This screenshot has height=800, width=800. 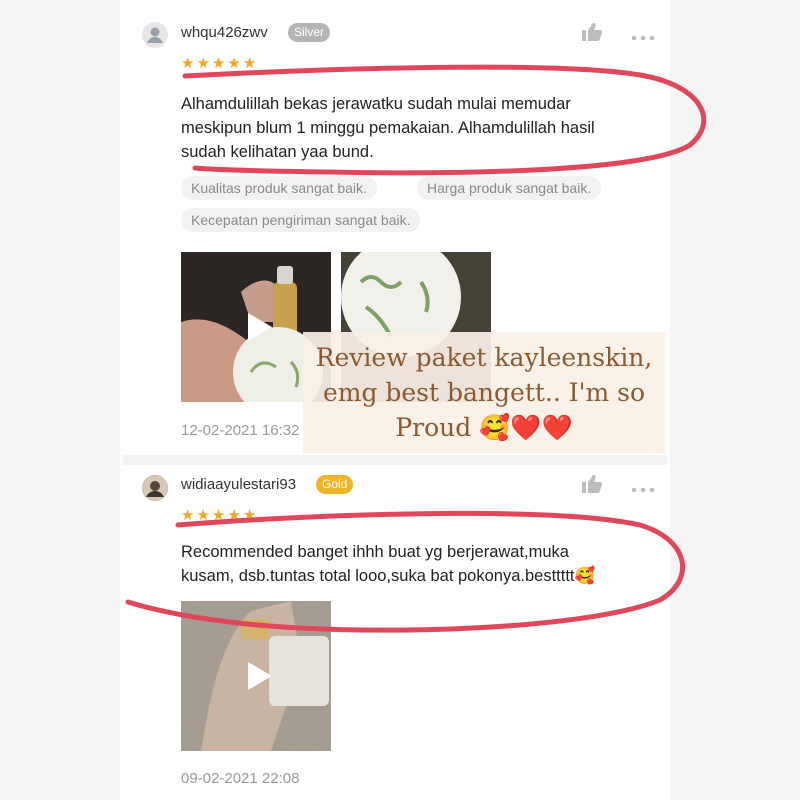 What do you see at coordinates (484, 427) in the screenshot?
I see `caption-line-3: Proud 🥰❤️❤️` at bounding box center [484, 427].